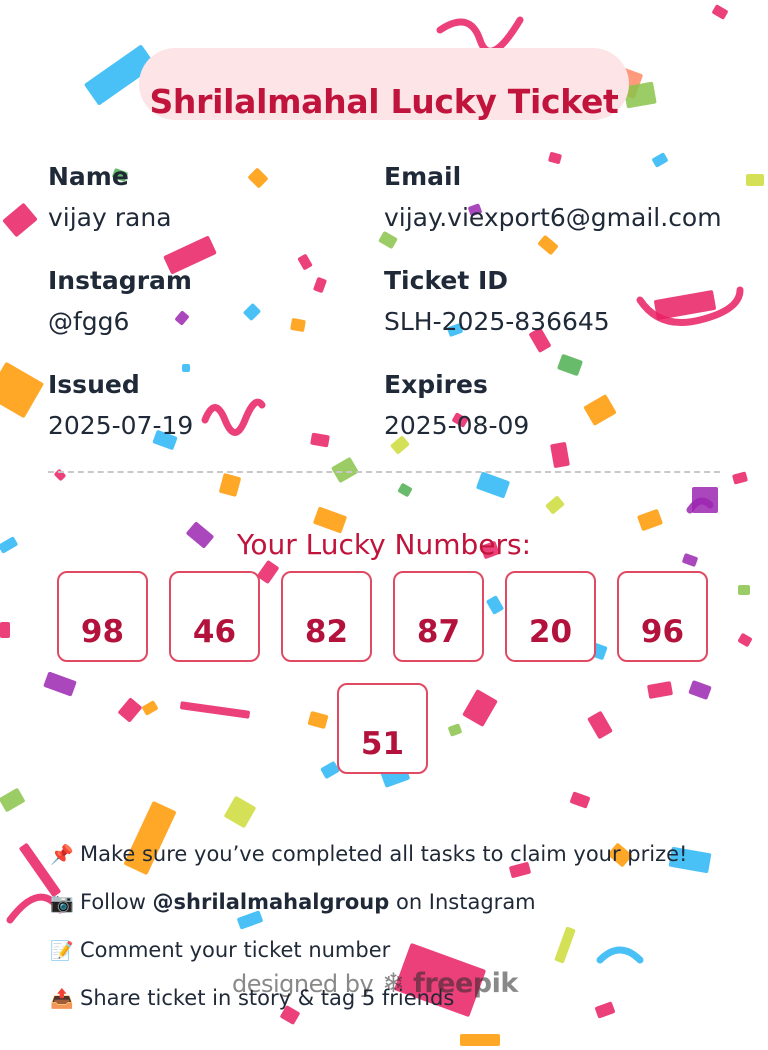 The image size is (768, 1050). I want to click on pushpin-icon: 📌, so click(62, 855).